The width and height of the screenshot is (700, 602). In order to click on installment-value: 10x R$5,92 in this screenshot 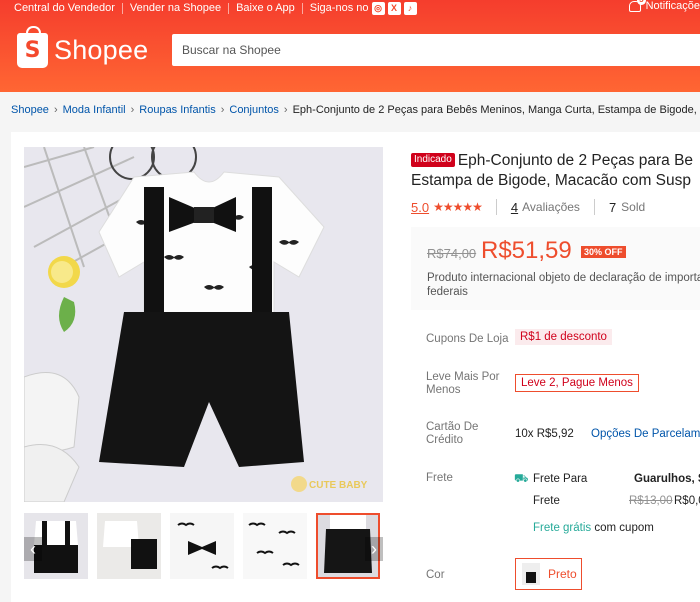, I will do `click(544, 434)`.